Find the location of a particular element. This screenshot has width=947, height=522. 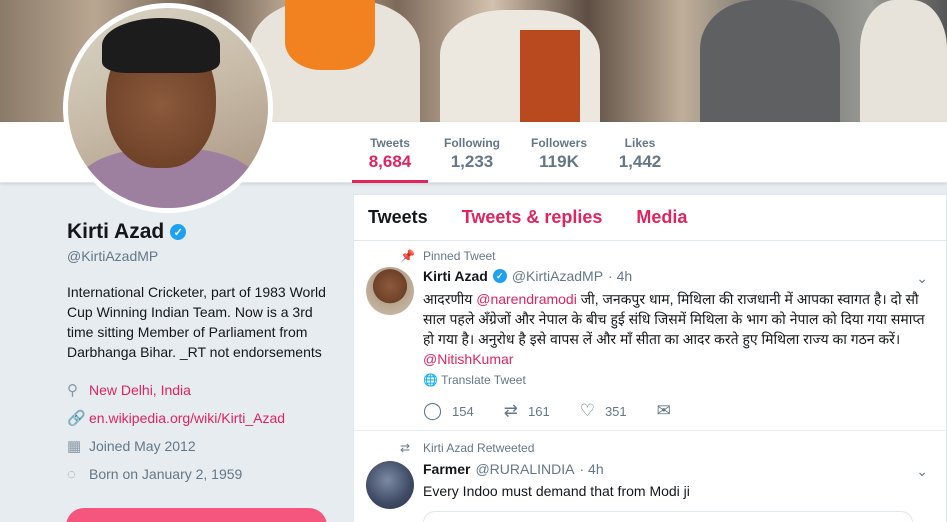

tweet-to-button is located at coordinates (196, 515).